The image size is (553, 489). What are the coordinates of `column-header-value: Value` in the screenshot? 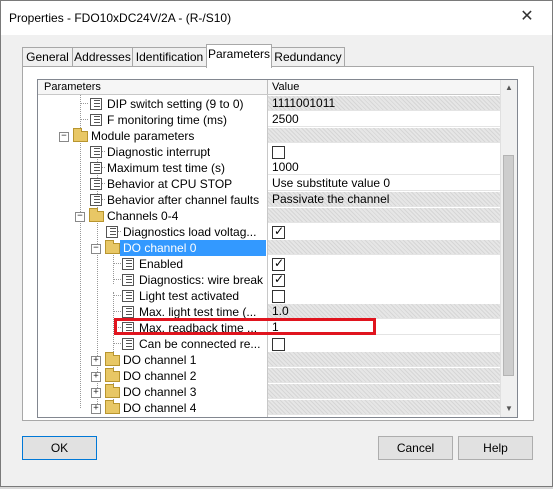 It's located at (285, 87).